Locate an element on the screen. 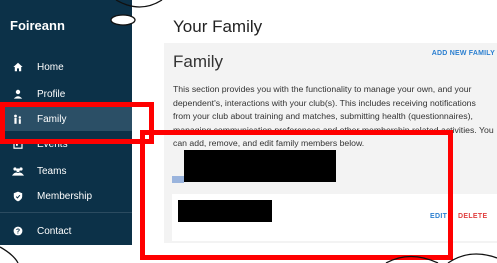  shield-icon is located at coordinates (18, 196).